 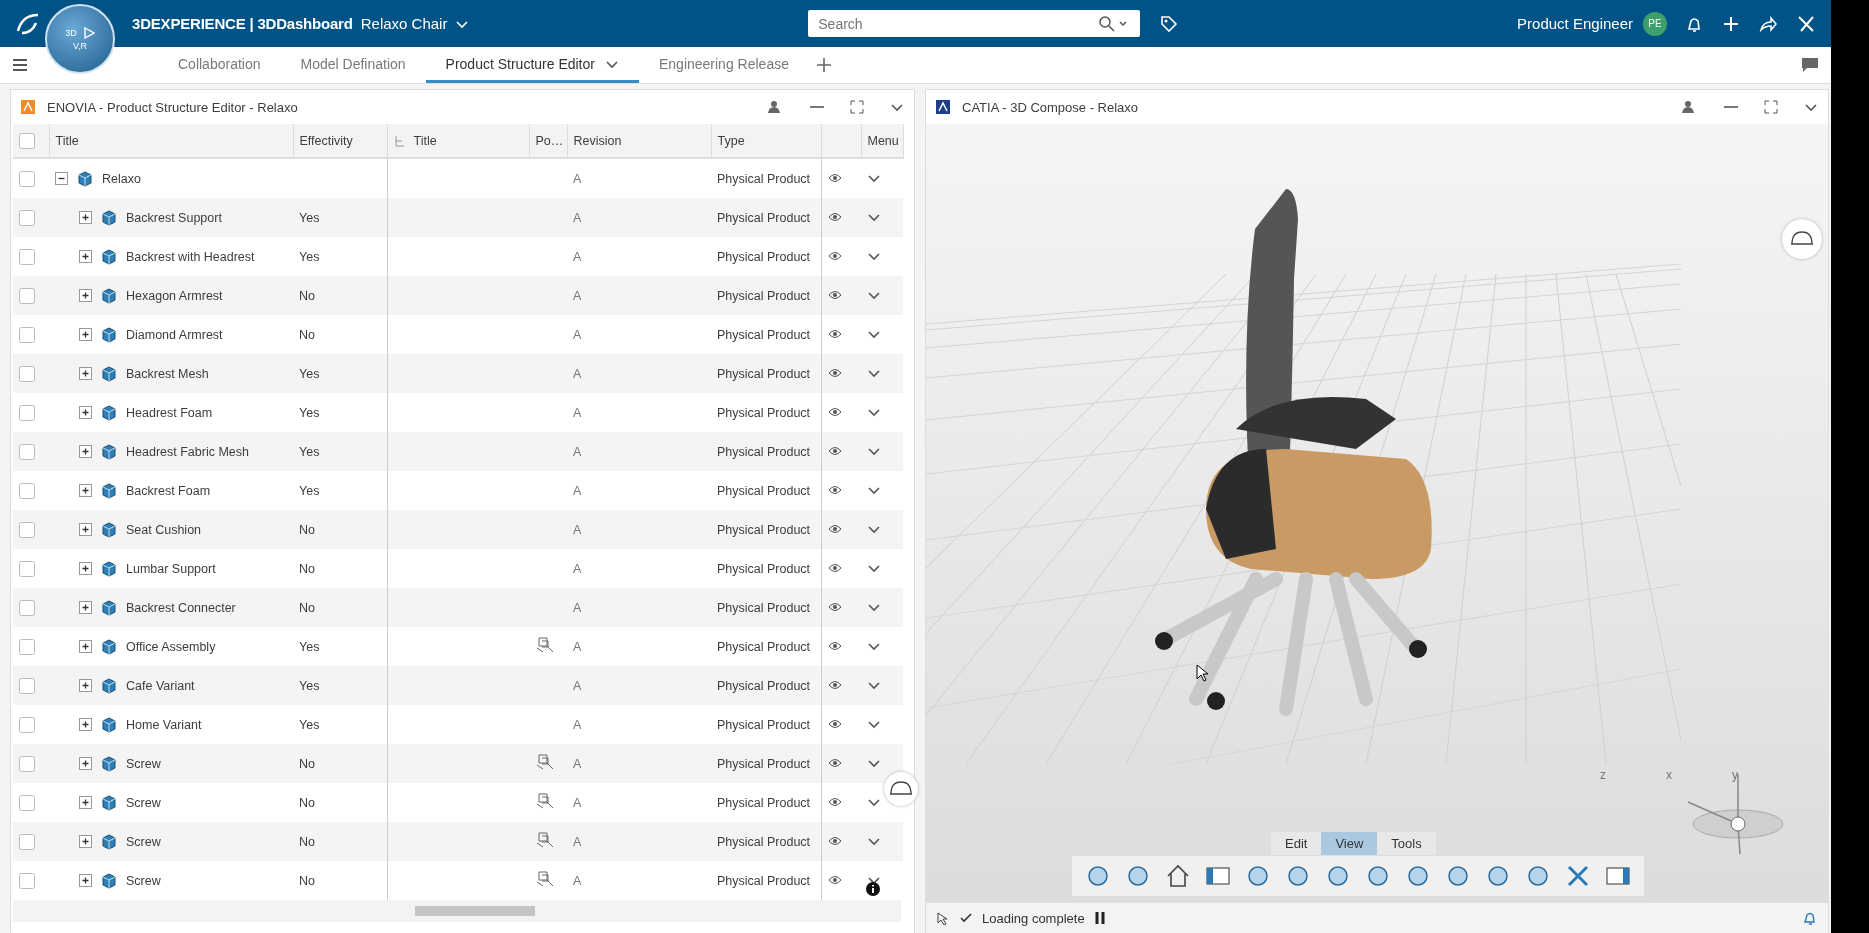 What do you see at coordinates (948, 23) in the screenshot?
I see `search-field: Search` at bounding box center [948, 23].